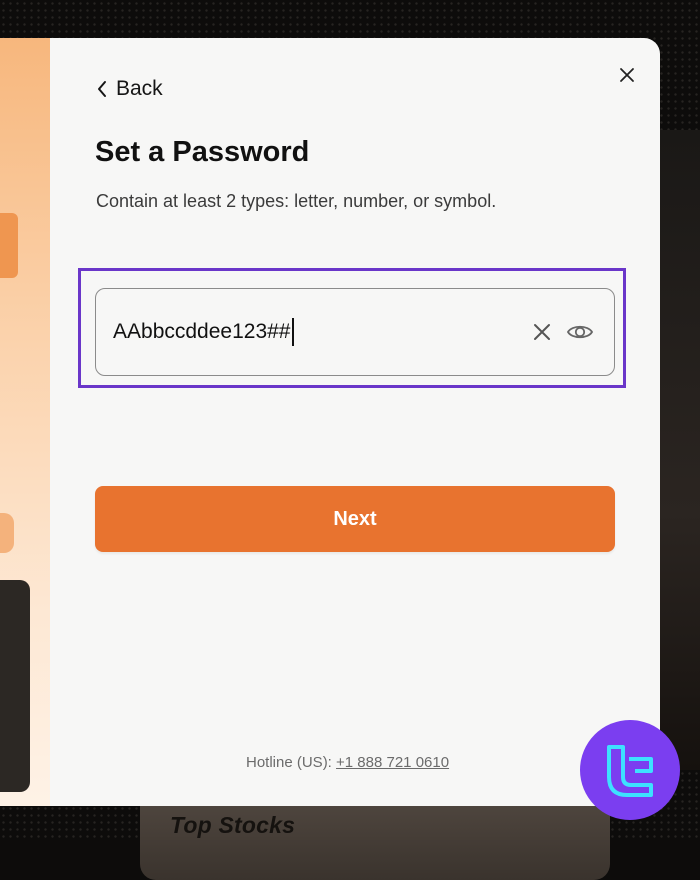 This screenshot has width=700, height=880. I want to click on next-button: Next, so click(355, 519).